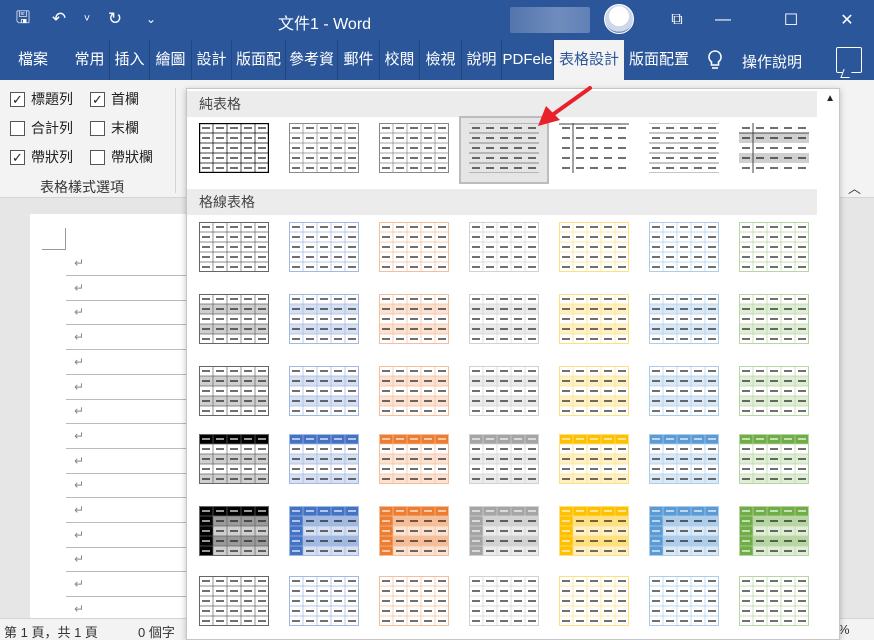  Describe the element at coordinates (849, 60) in the screenshot. I see `comments-icon` at that location.